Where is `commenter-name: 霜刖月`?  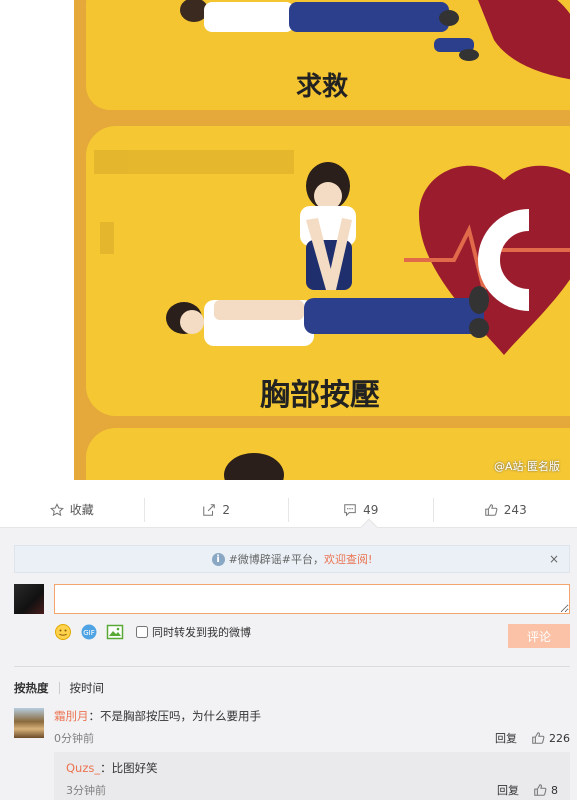
commenter-name: 霜刖月 is located at coordinates (71, 716).